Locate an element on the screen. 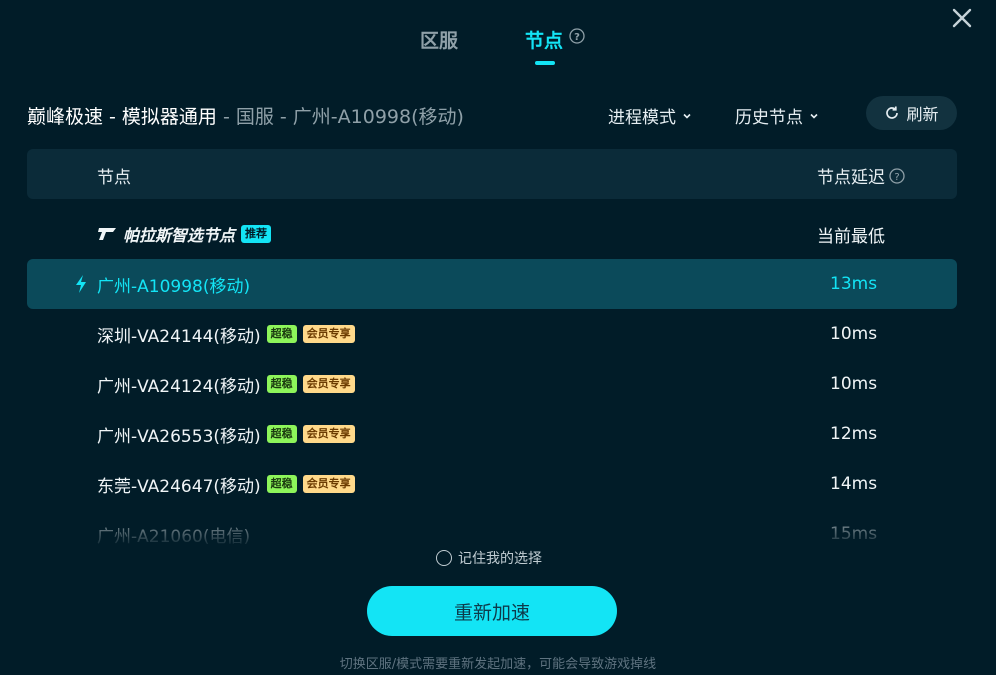  paras-logo-icon is located at coordinates (107, 234).